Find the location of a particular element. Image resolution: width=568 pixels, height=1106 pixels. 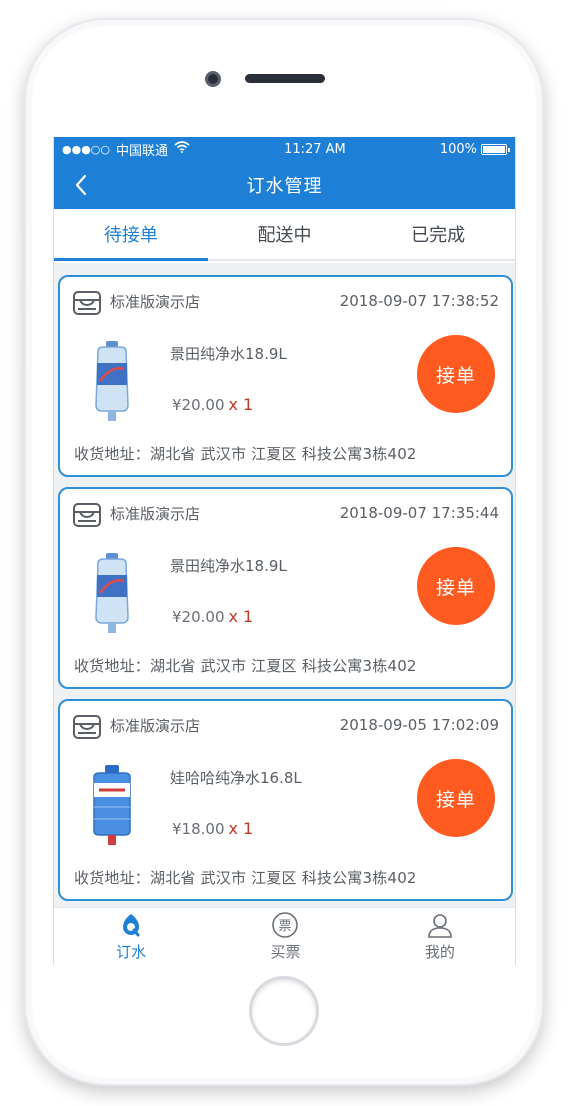

tabbar-item-buy-ticket: 票 买票 is located at coordinates (285, 936).